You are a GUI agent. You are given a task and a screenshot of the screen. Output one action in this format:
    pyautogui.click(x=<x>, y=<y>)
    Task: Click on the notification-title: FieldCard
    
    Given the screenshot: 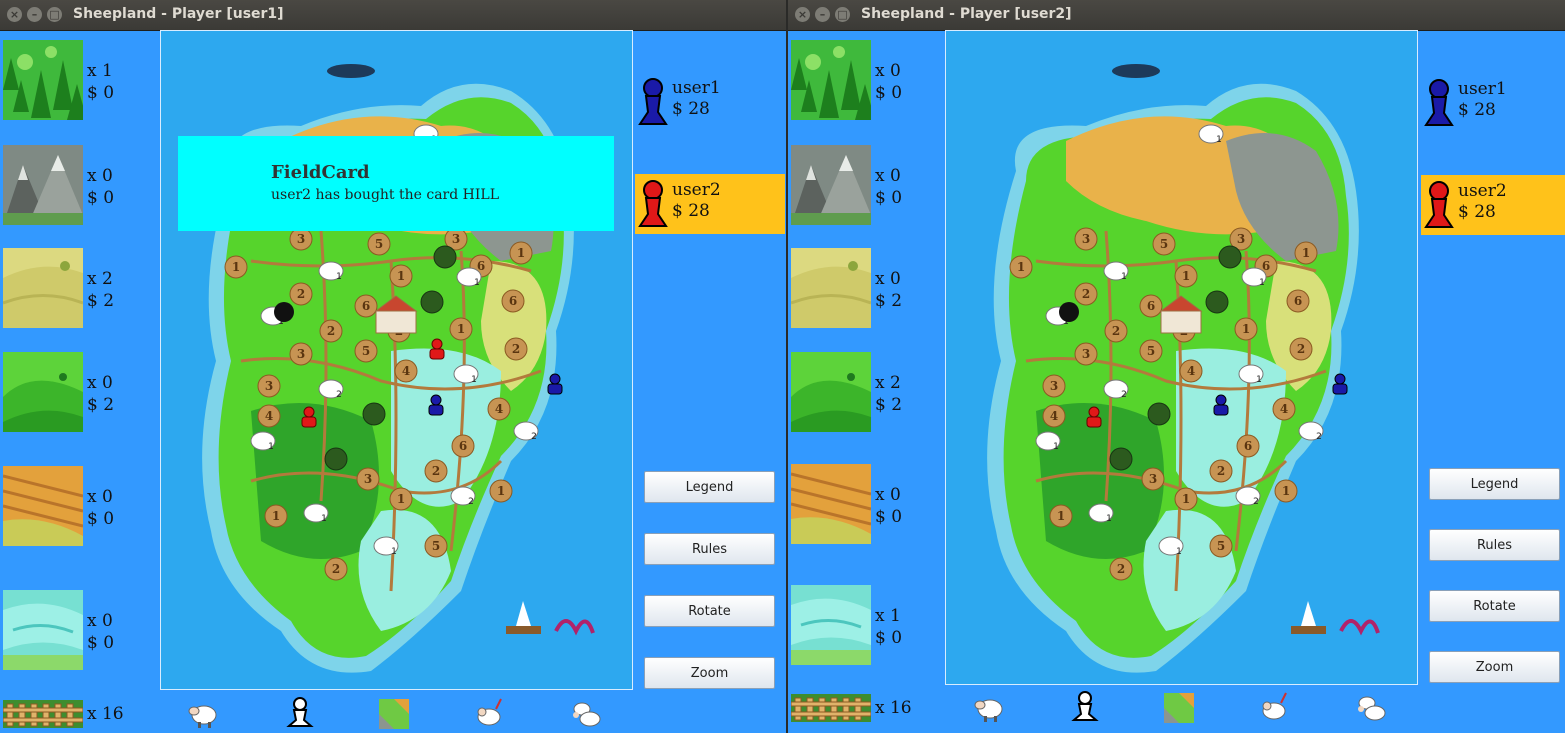 What is the action you would take?
    pyautogui.click(x=320, y=172)
    